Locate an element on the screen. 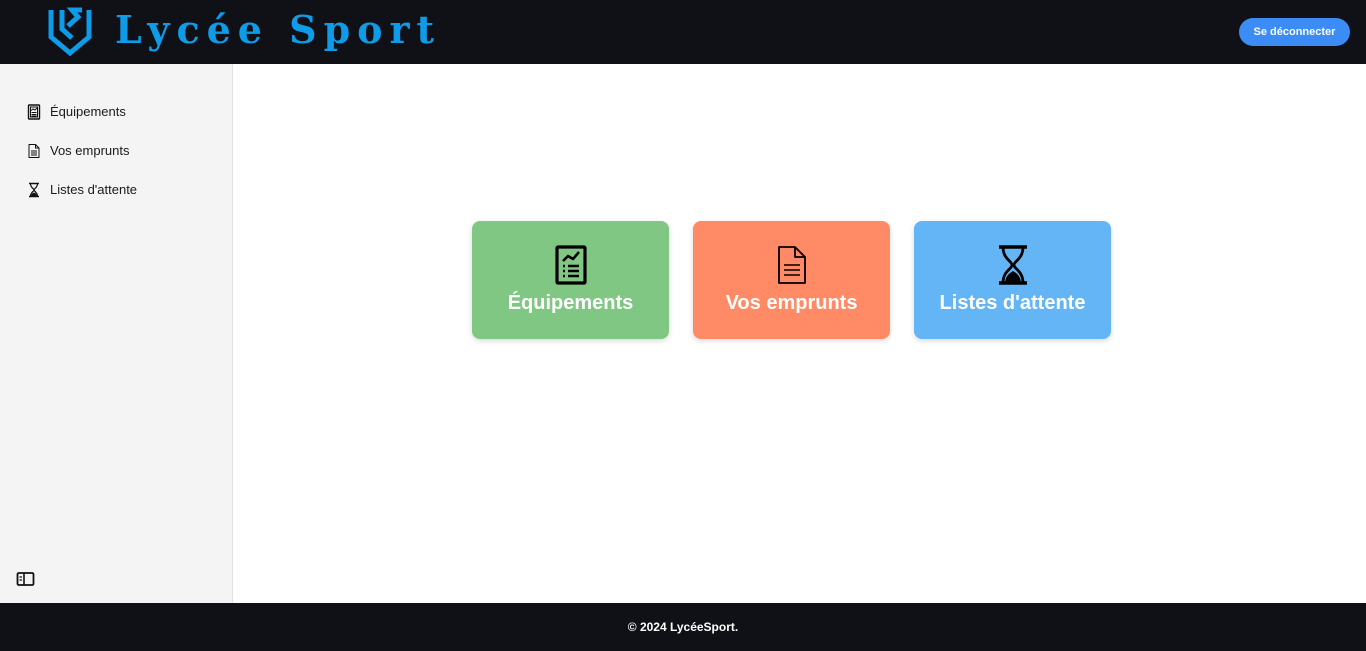 This screenshot has width=1366, height=651. sidebar-item-equipements: Équipements is located at coordinates (116, 111).